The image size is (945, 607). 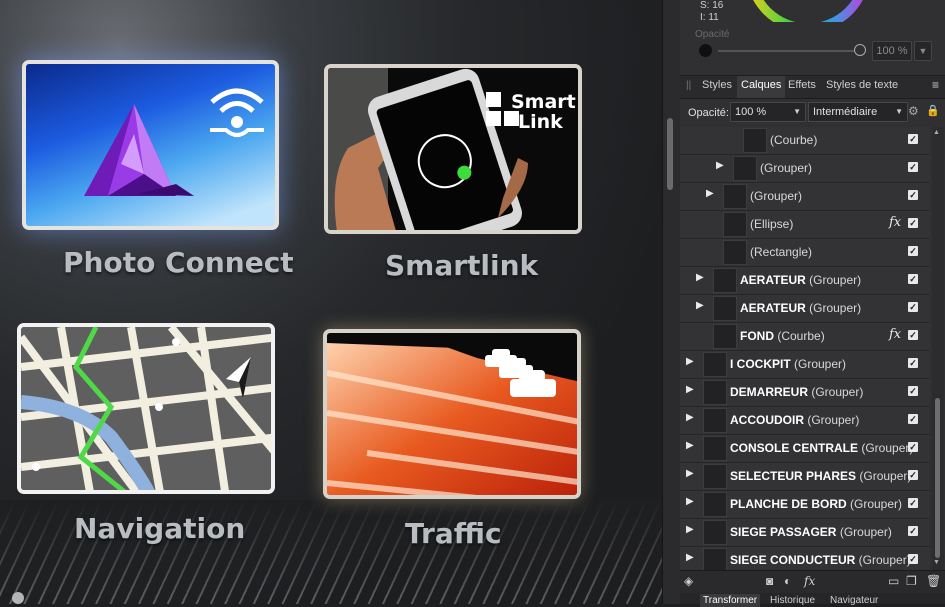 What do you see at coordinates (911, 581) in the screenshot?
I see `duplicate-layer-icon: ❐` at bounding box center [911, 581].